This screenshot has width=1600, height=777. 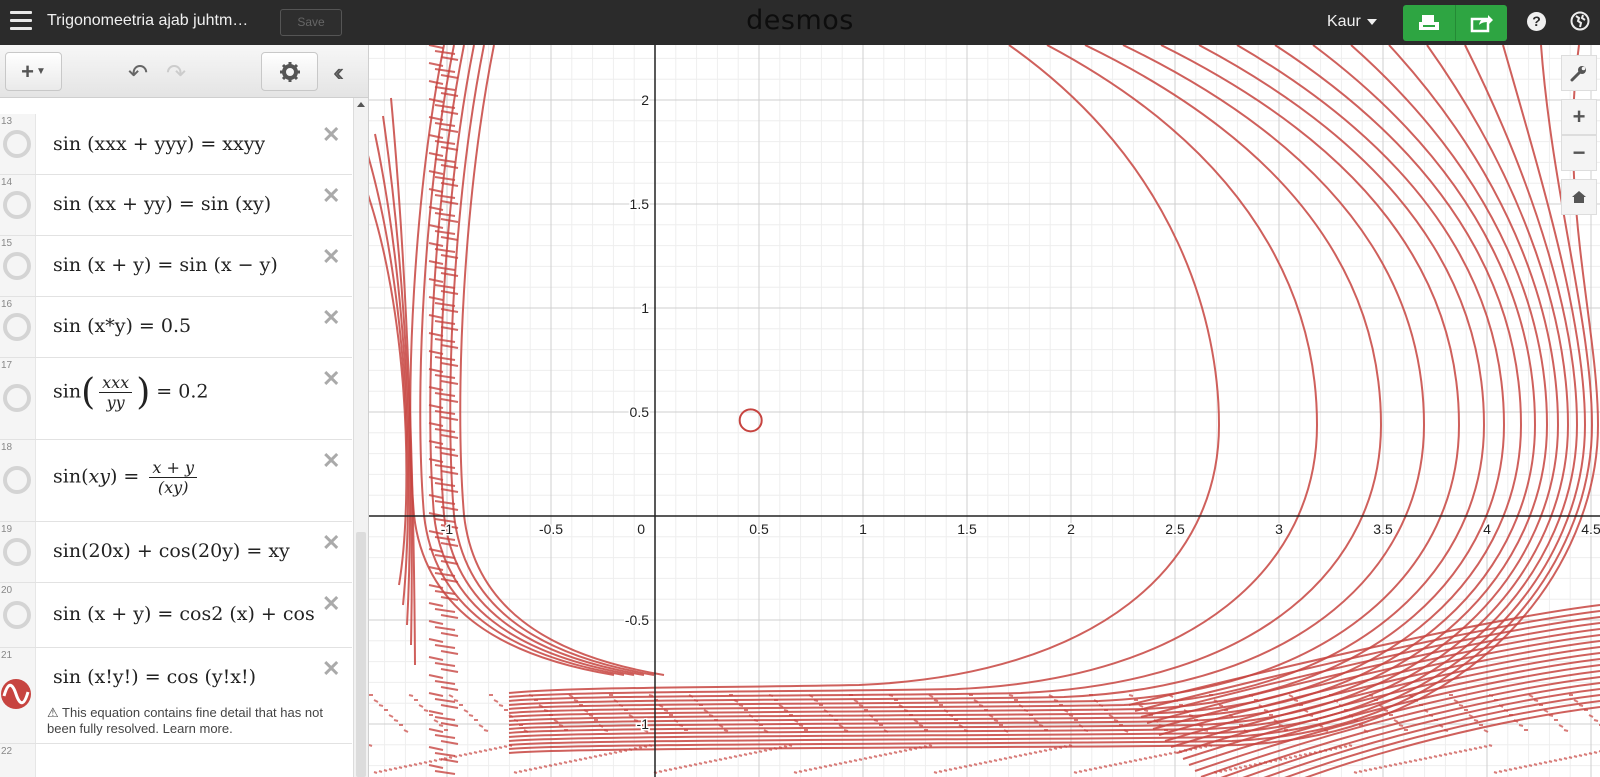 What do you see at coordinates (130, 392) in the screenshot?
I see `expression-math: sin(xxx yy) = 0.2` at bounding box center [130, 392].